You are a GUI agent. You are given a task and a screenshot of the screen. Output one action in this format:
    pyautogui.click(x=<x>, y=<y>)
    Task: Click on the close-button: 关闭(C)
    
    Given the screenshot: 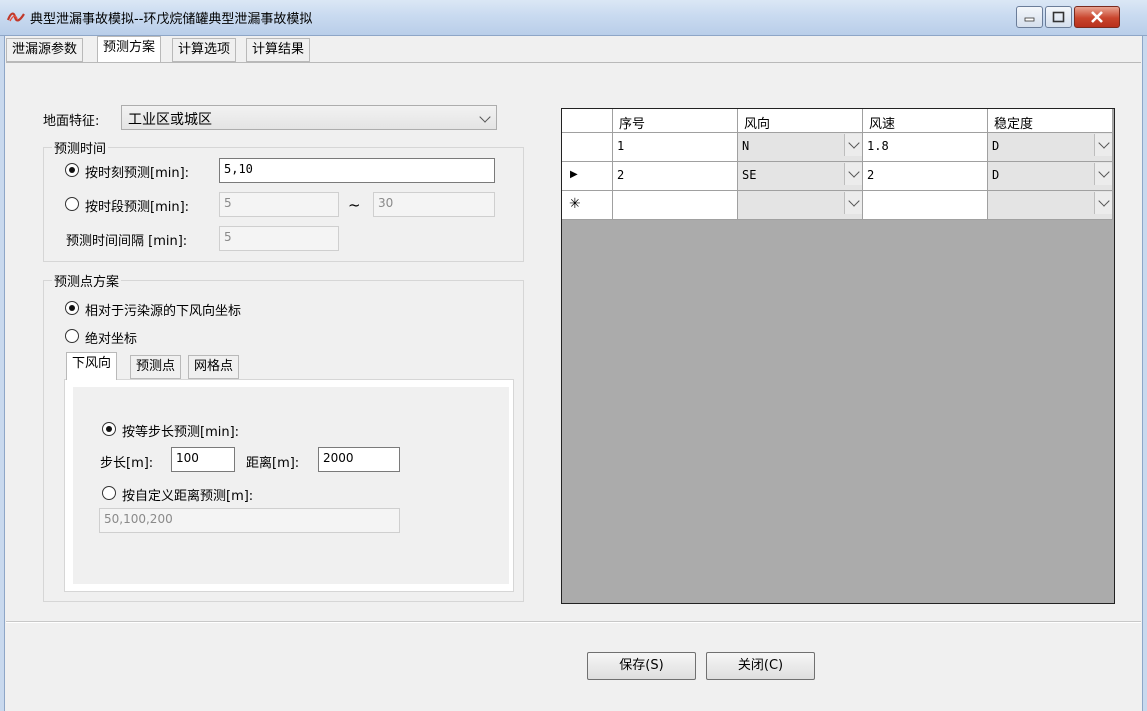 What is the action you would take?
    pyautogui.click(x=760, y=666)
    